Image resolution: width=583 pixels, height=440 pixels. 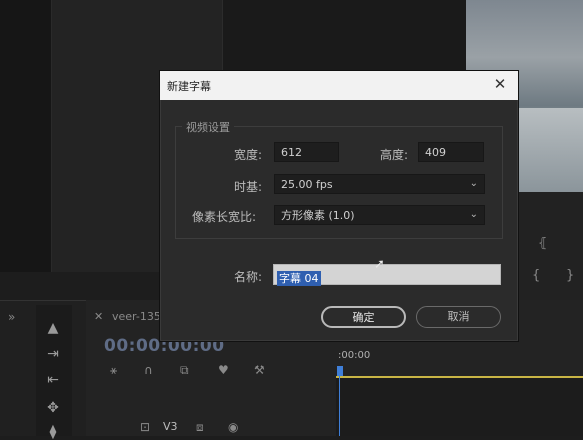 What do you see at coordinates (435, 152) in the screenshot?
I see `height-value: 409` at bounding box center [435, 152].